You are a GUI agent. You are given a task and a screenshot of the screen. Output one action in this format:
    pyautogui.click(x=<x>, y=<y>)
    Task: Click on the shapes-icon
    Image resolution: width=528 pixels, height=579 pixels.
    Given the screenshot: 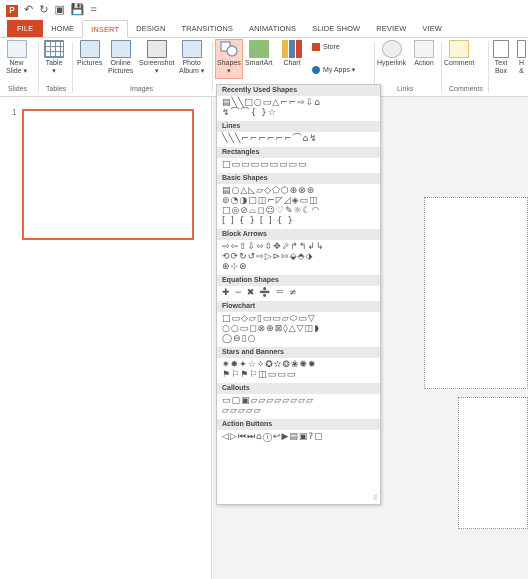 What is the action you would take?
    pyautogui.click(x=229, y=49)
    